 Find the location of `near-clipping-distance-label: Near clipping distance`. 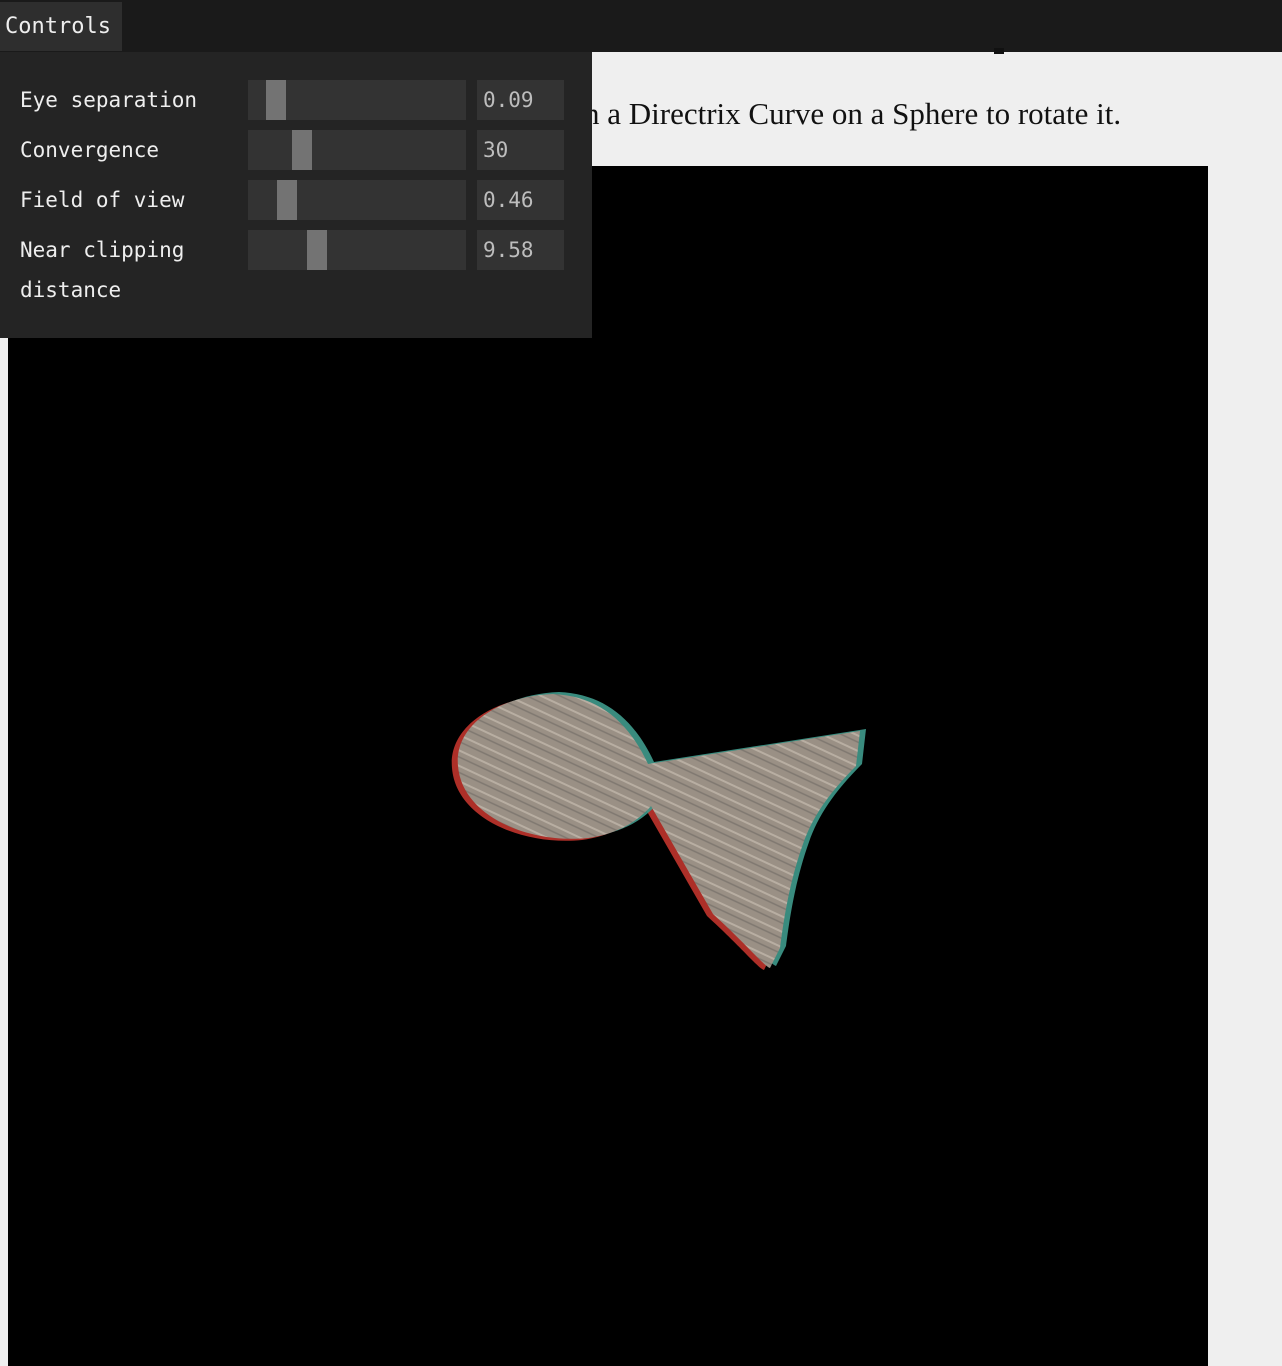

near-clipping-distance-label: Near clipping distance is located at coordinates (109, 270).